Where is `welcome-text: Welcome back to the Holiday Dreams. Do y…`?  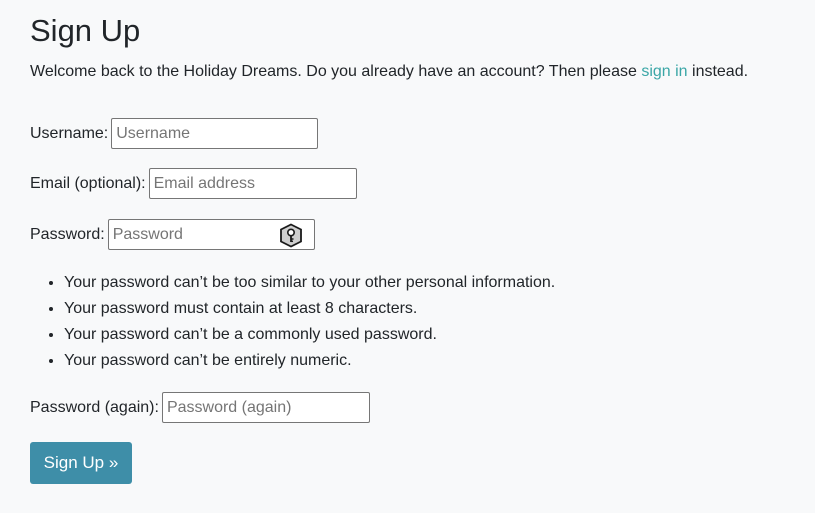 welcome-text: Welcome back to the Holiday Dreams. Do y… is located at coordinates (389, 72).